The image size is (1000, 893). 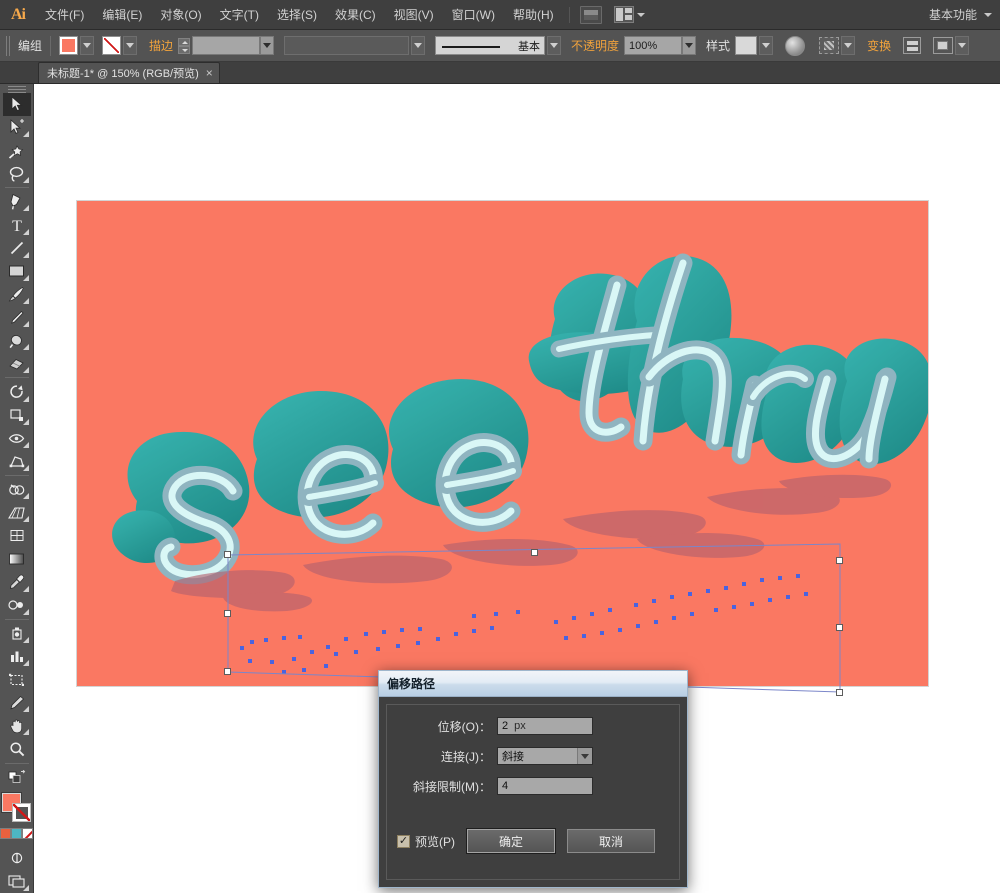 I want to click on miter-limit-input: 4, so click(x=545, y=786).